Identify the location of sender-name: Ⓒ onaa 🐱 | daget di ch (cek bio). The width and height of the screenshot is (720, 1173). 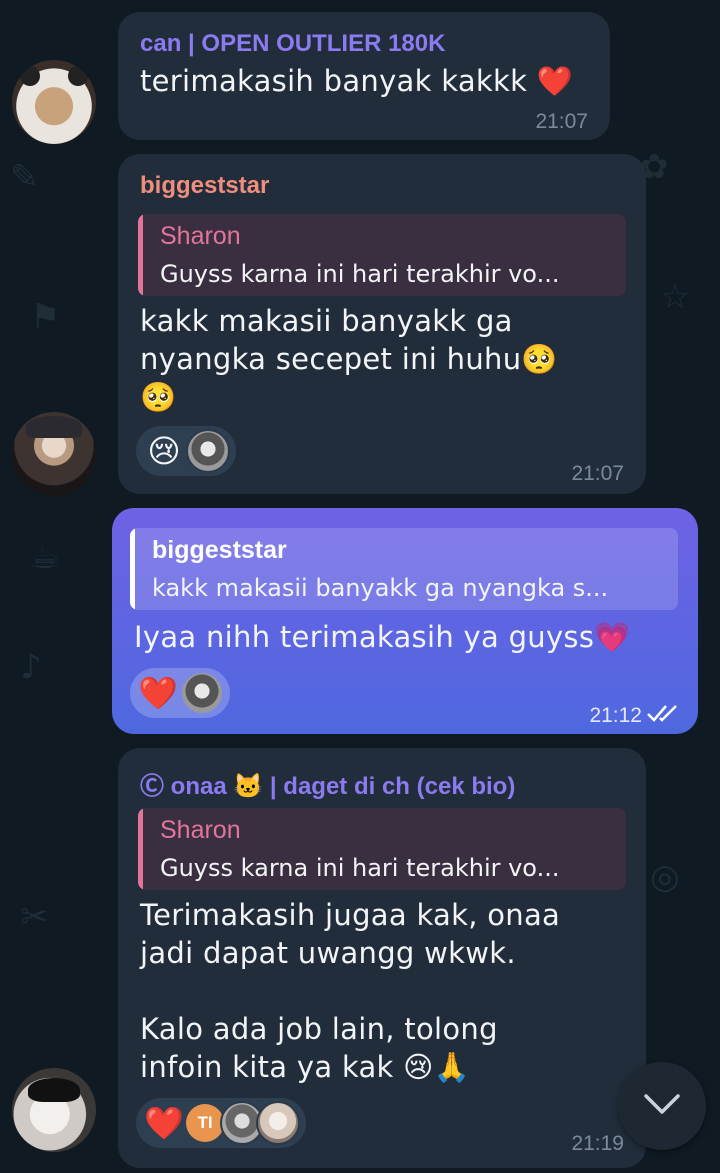
(327, 783).